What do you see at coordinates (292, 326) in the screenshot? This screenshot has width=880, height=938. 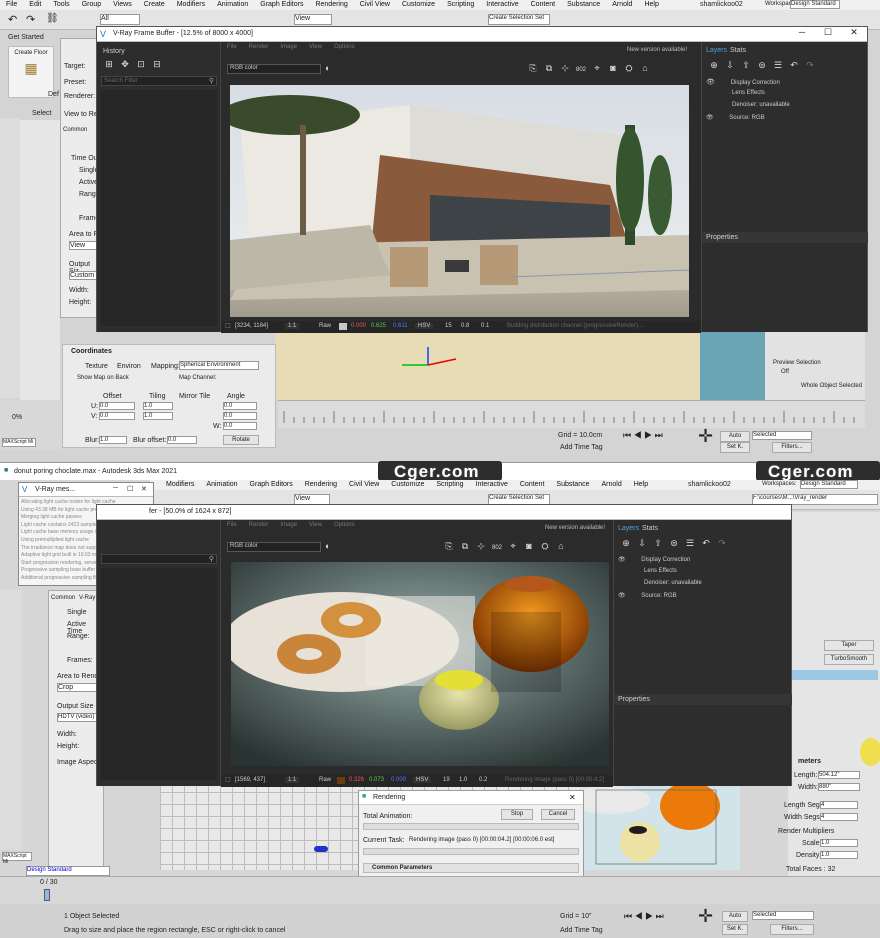 I see `top-zoom: 1:1` at bounding box center [292, 326].